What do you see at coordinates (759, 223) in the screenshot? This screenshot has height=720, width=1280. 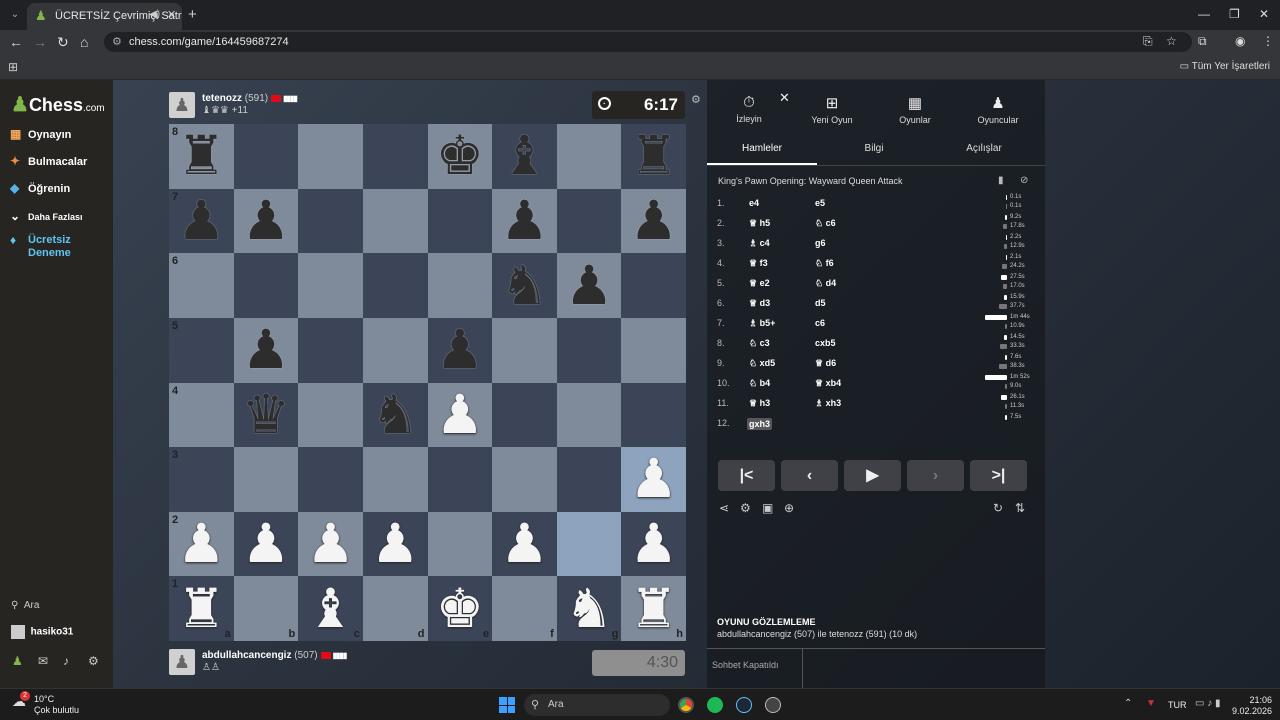 I see `white-move: ♕ h5` at bounding box center [759, 223].